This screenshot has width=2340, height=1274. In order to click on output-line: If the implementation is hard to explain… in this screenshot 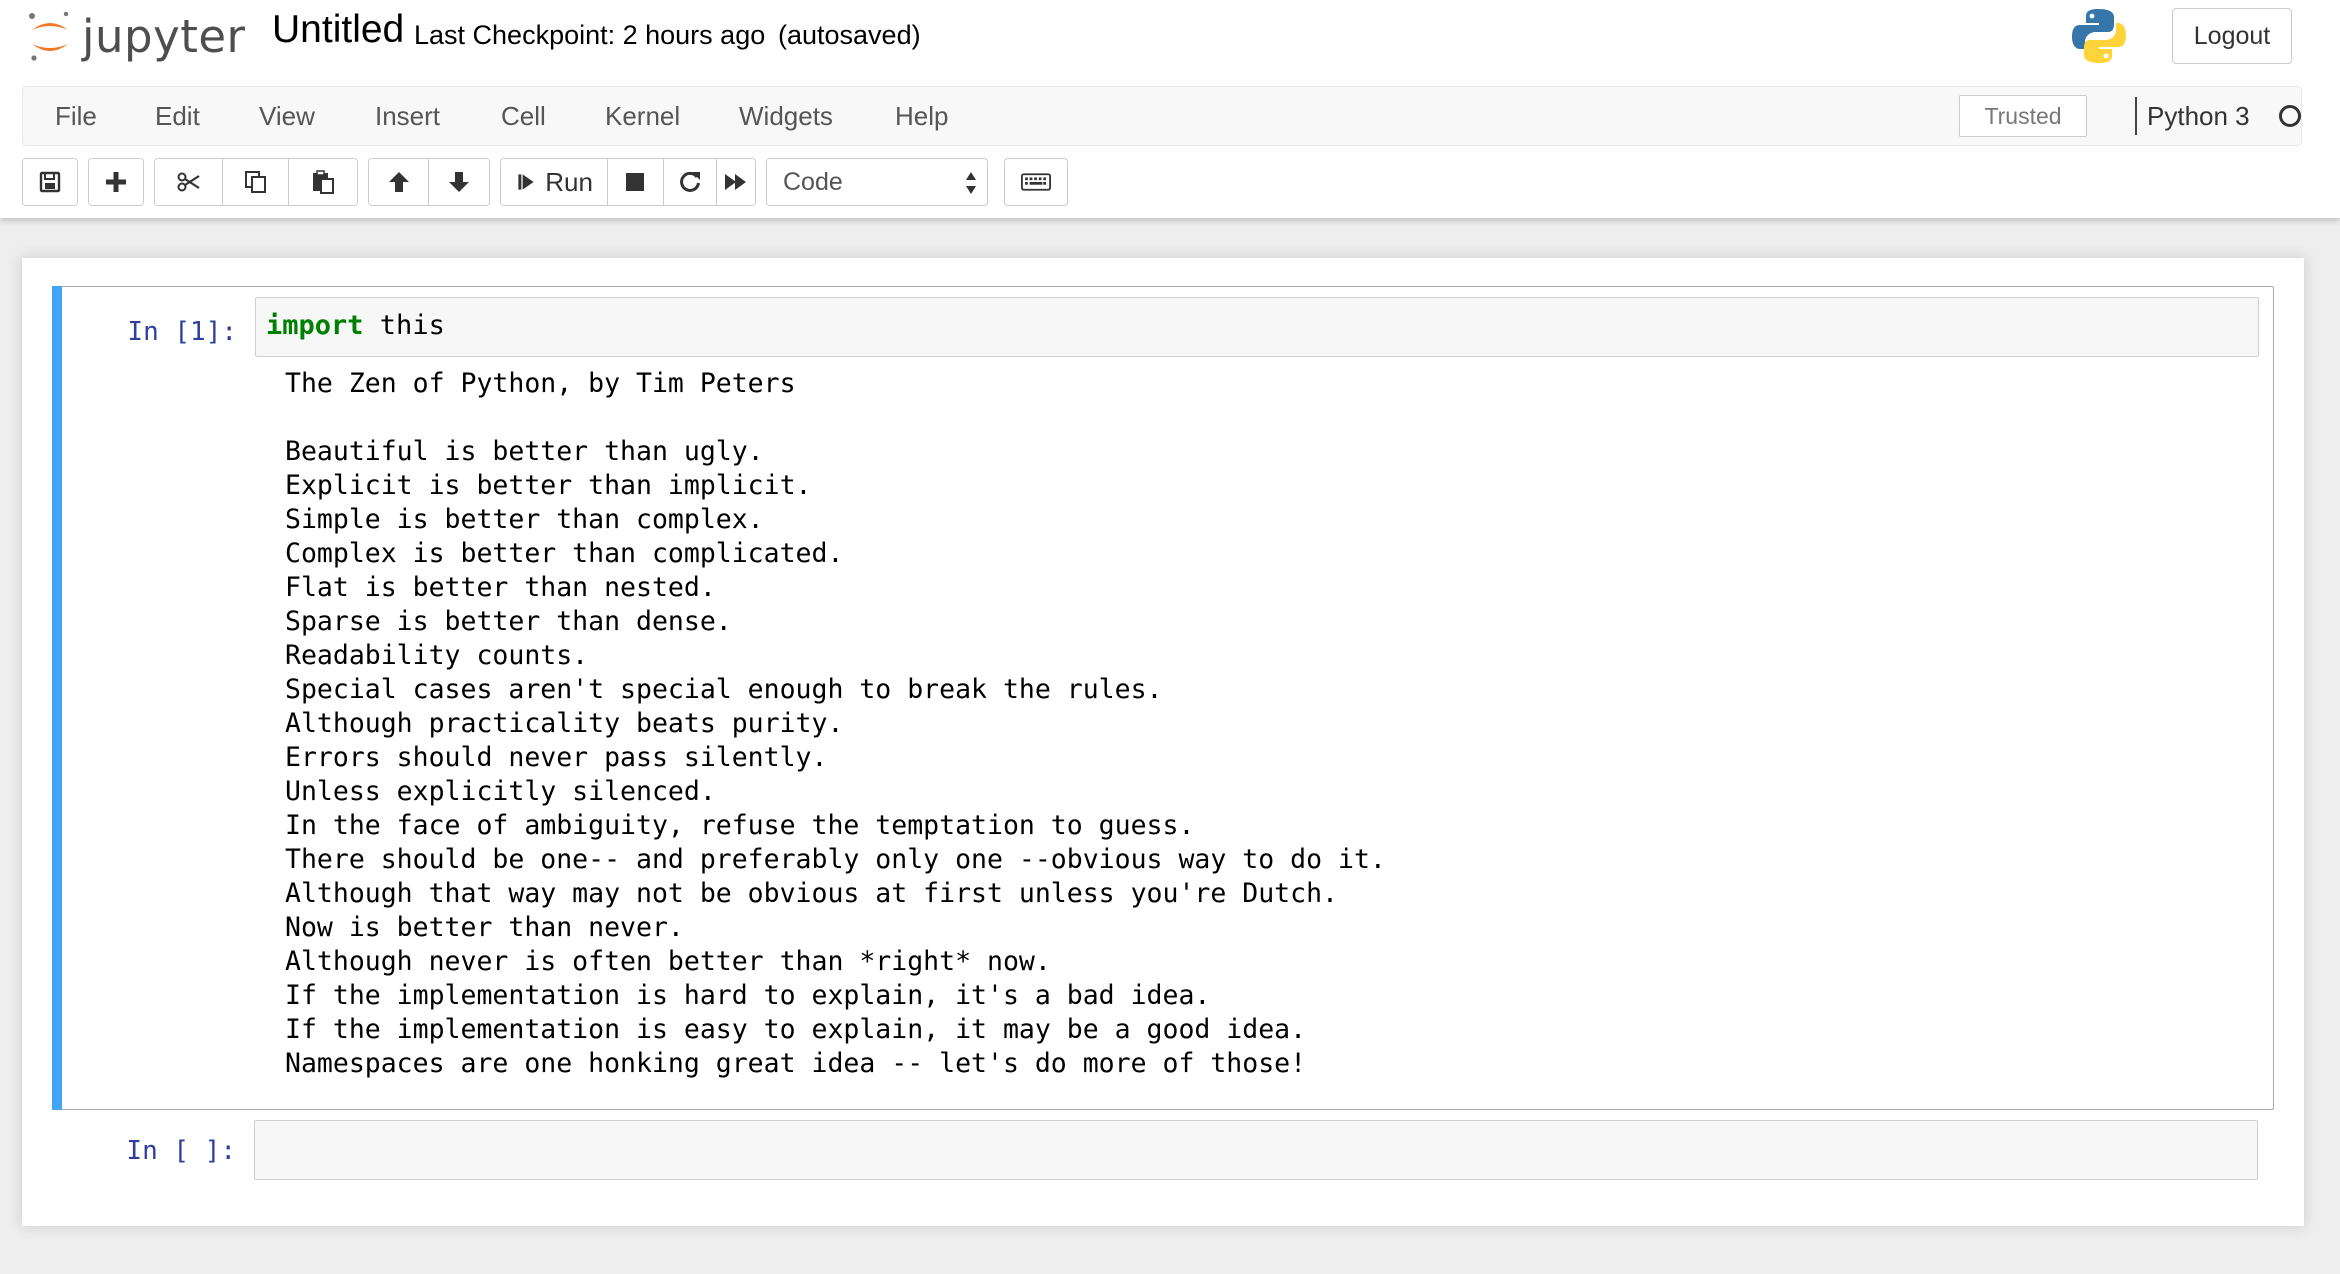, I will do `click(748, 995)`.